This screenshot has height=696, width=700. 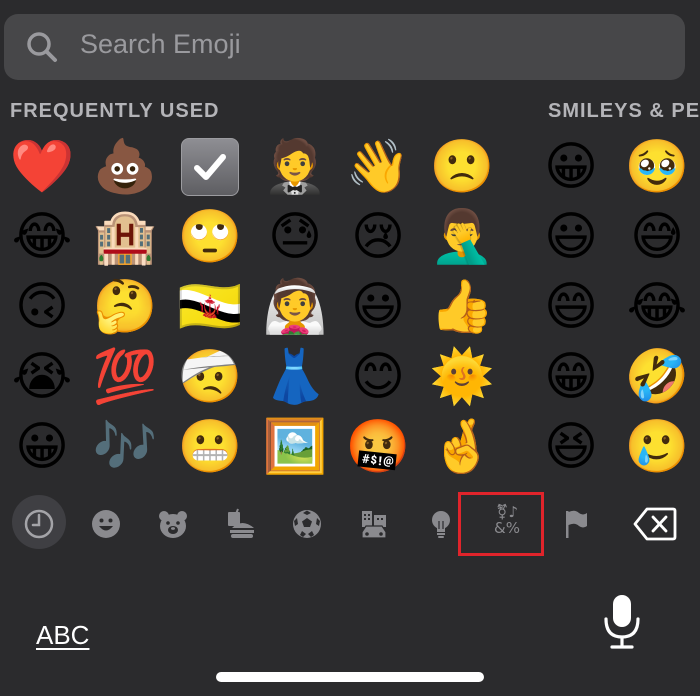 What do you see at coordinates (42, 167) in the screenshot?
I see `emoji-frequent: ❤️` at bounding box center [42, 167].